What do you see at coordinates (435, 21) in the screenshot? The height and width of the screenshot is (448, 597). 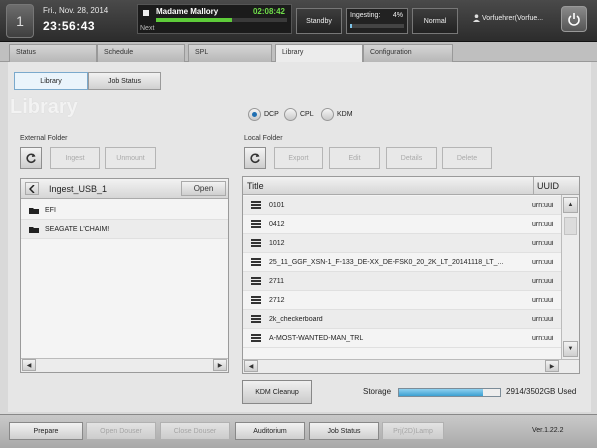 I see `normal-mode-button: Normal` at bounding box center [435, 21].